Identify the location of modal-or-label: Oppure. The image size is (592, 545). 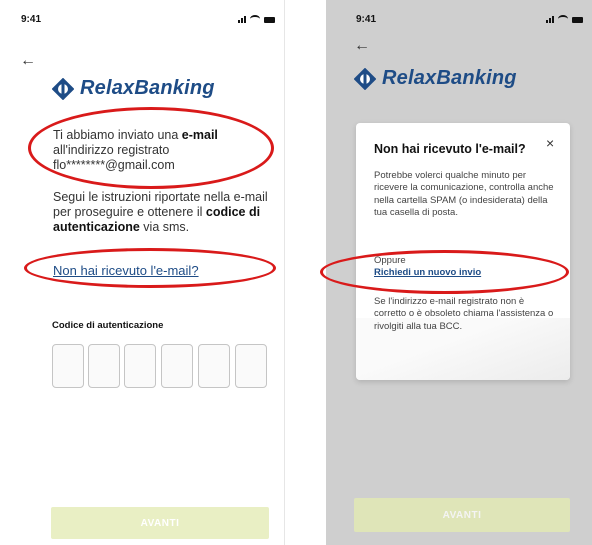
(390, 260).